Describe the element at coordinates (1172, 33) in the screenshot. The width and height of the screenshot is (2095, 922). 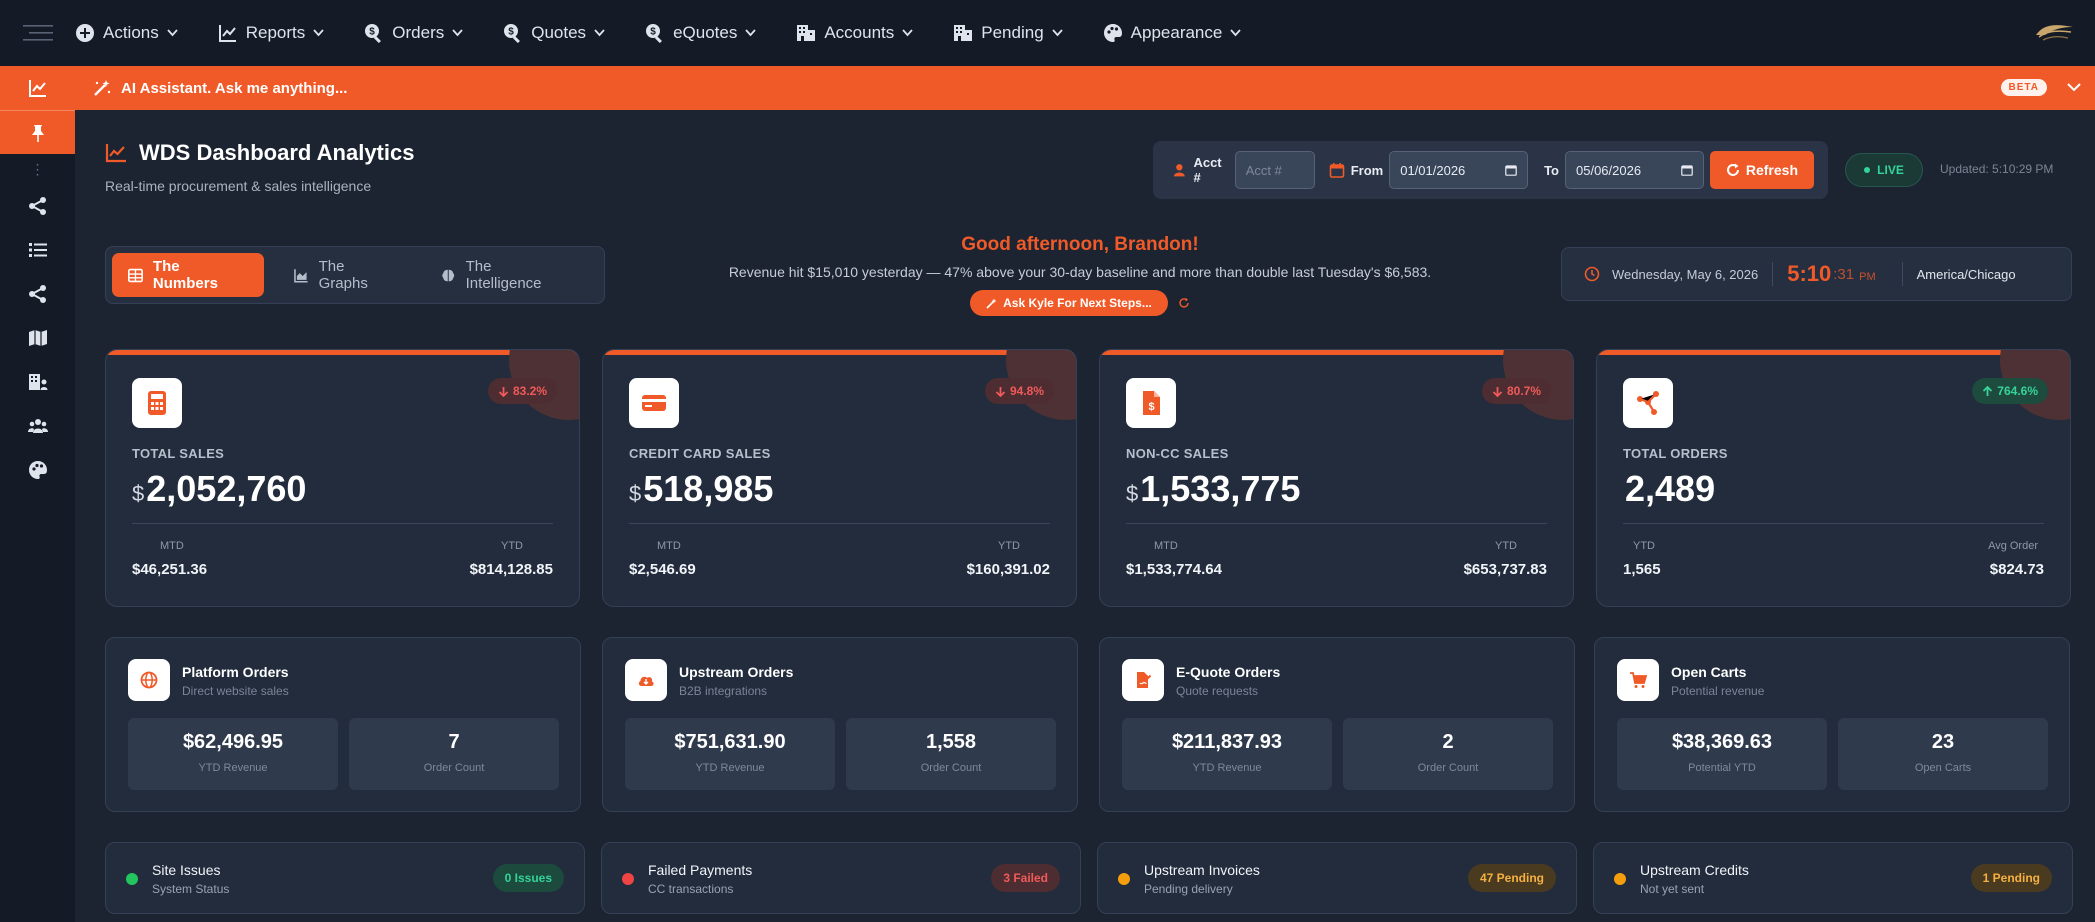
I see `nav-appearance: Appearance` at that location.